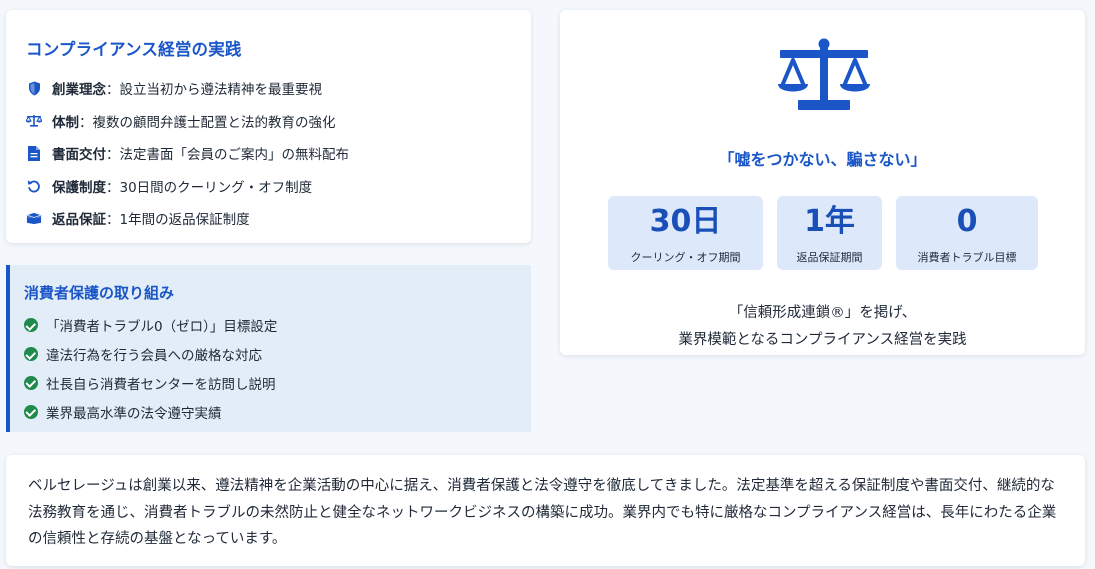 The height and width of the screenshot is (569, 1095). What do you see at coordinates (34, 88) in the screenshot?
I see `shield-icon` at bounding box center [34, 88].